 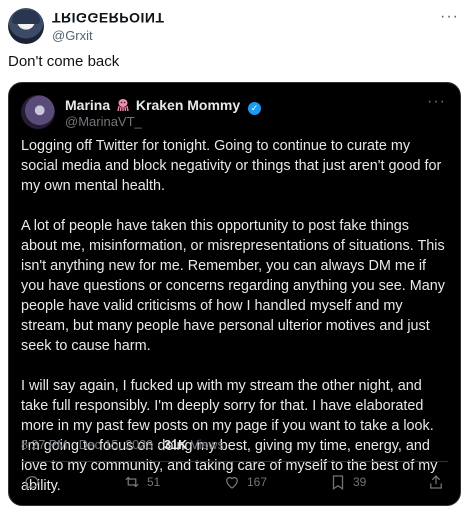 I want to click on retweet-button: 51, so click(x=141, y=482).